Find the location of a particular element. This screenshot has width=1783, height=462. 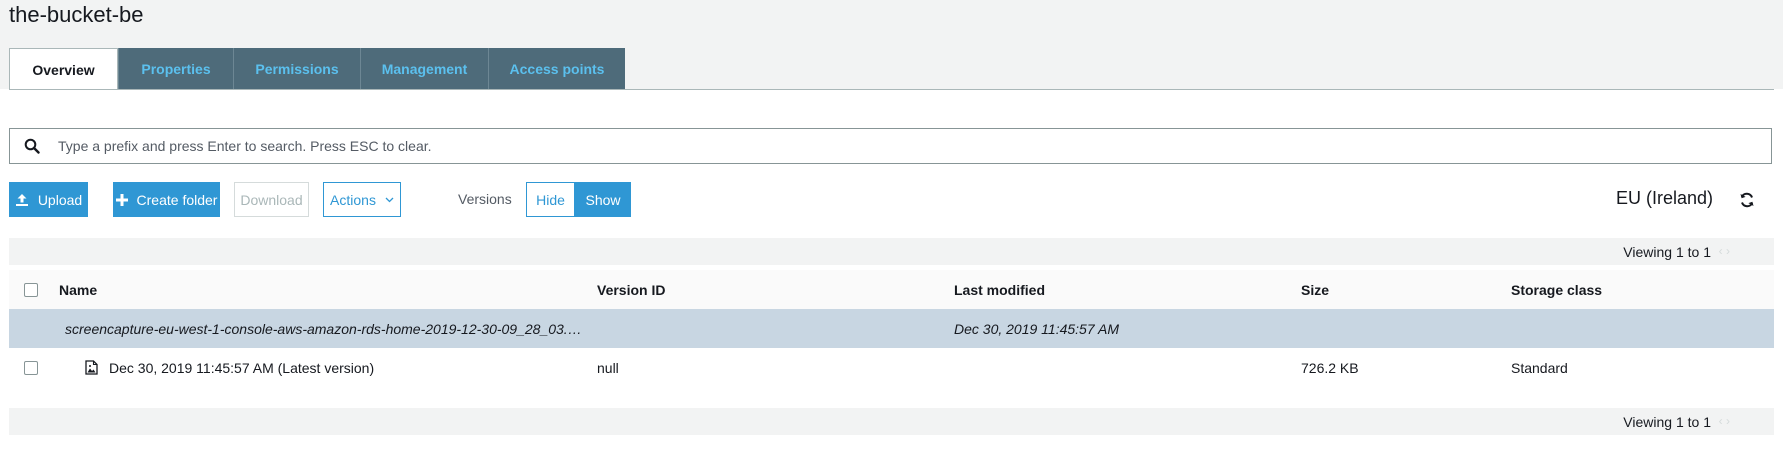

file-icon-cell is located at coordinates (91, 367).